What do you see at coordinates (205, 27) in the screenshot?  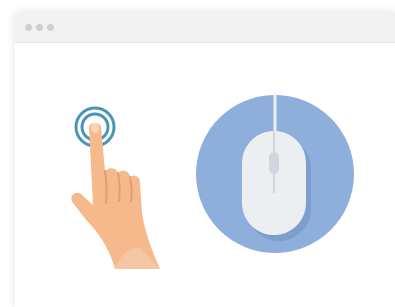 I see `window-titlebar` at bounding box center [205, 27].